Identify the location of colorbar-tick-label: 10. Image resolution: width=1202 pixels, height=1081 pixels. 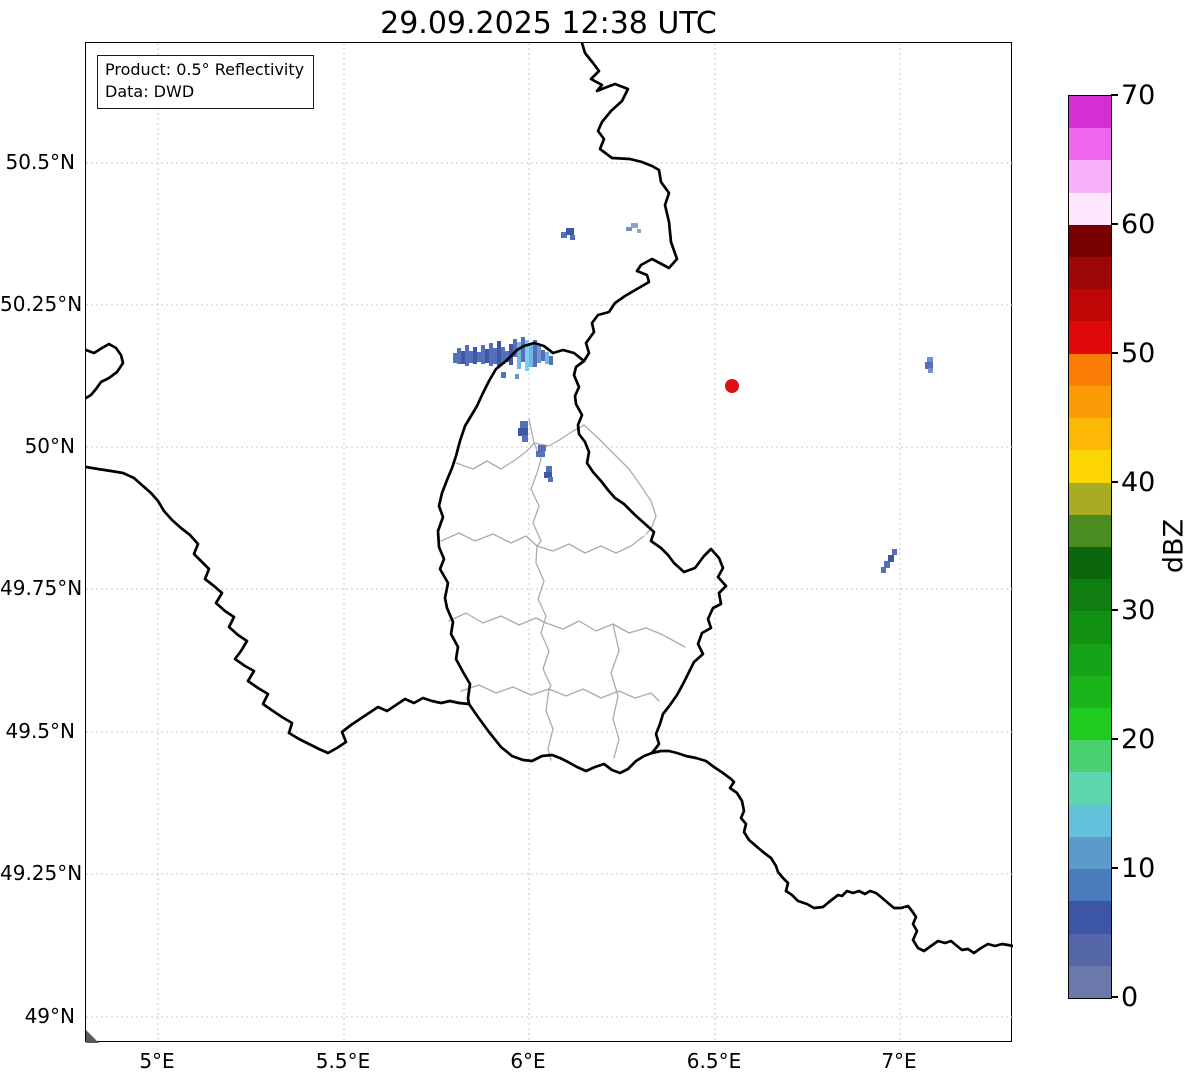
(1138, 869).